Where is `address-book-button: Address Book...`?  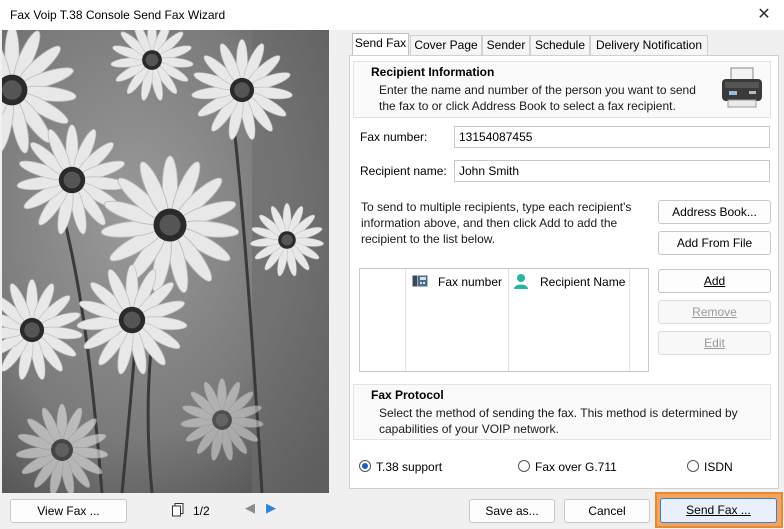
address-book-button: Address Book... is located at coordinates (714, 212).